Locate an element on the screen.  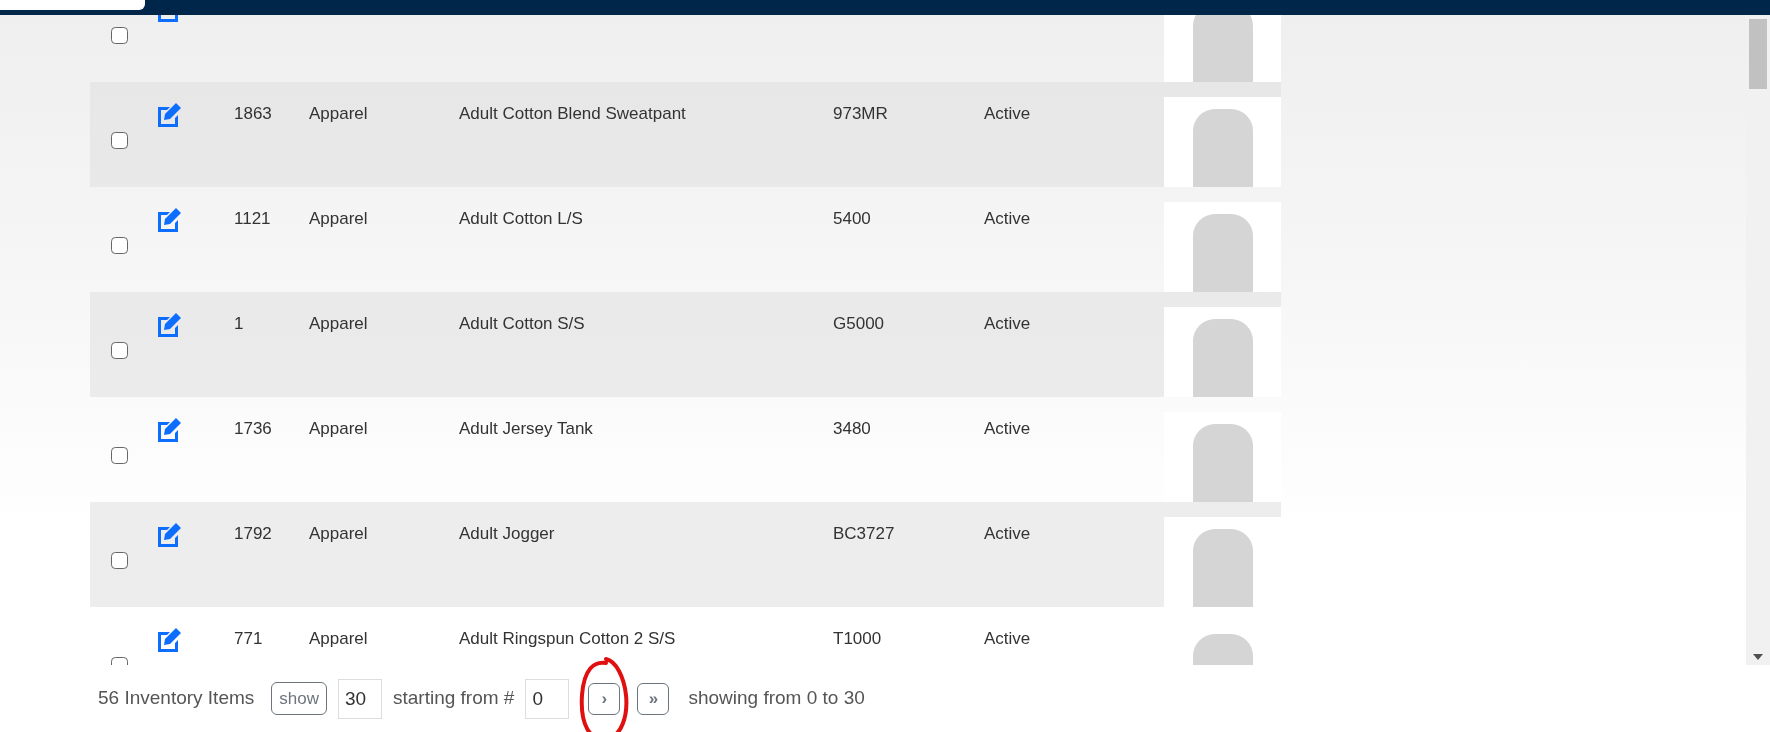
table-cell: 3480 is located at coordinates (852, 428).